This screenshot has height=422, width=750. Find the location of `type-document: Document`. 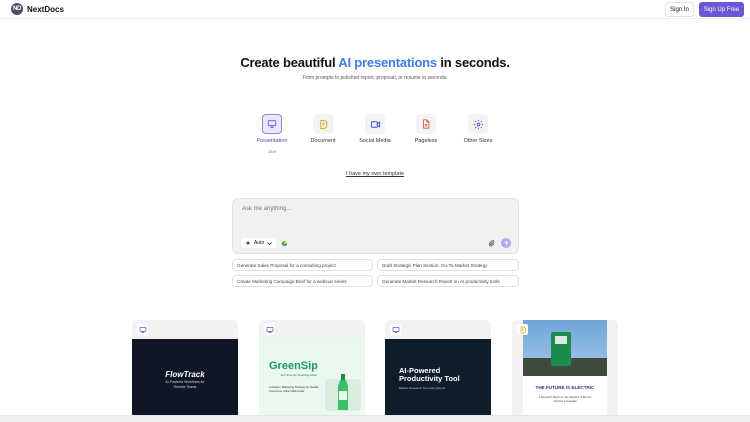

type-document: Document is located at coordinates (323, 129).